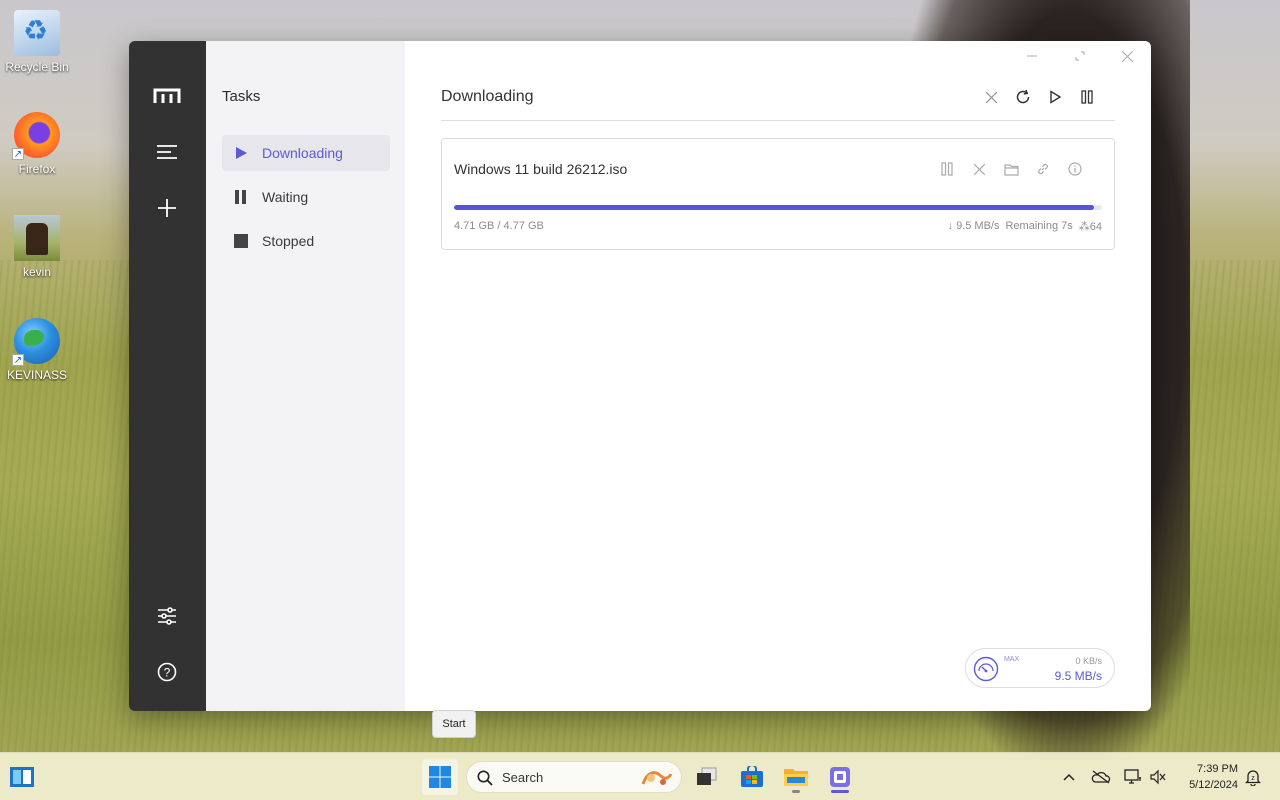 This screenshot has width=1280, height=800. Describe the element at coordinates (1217, 769) in the screenshot. I see `clock-time: 7:39 PM` at that location.